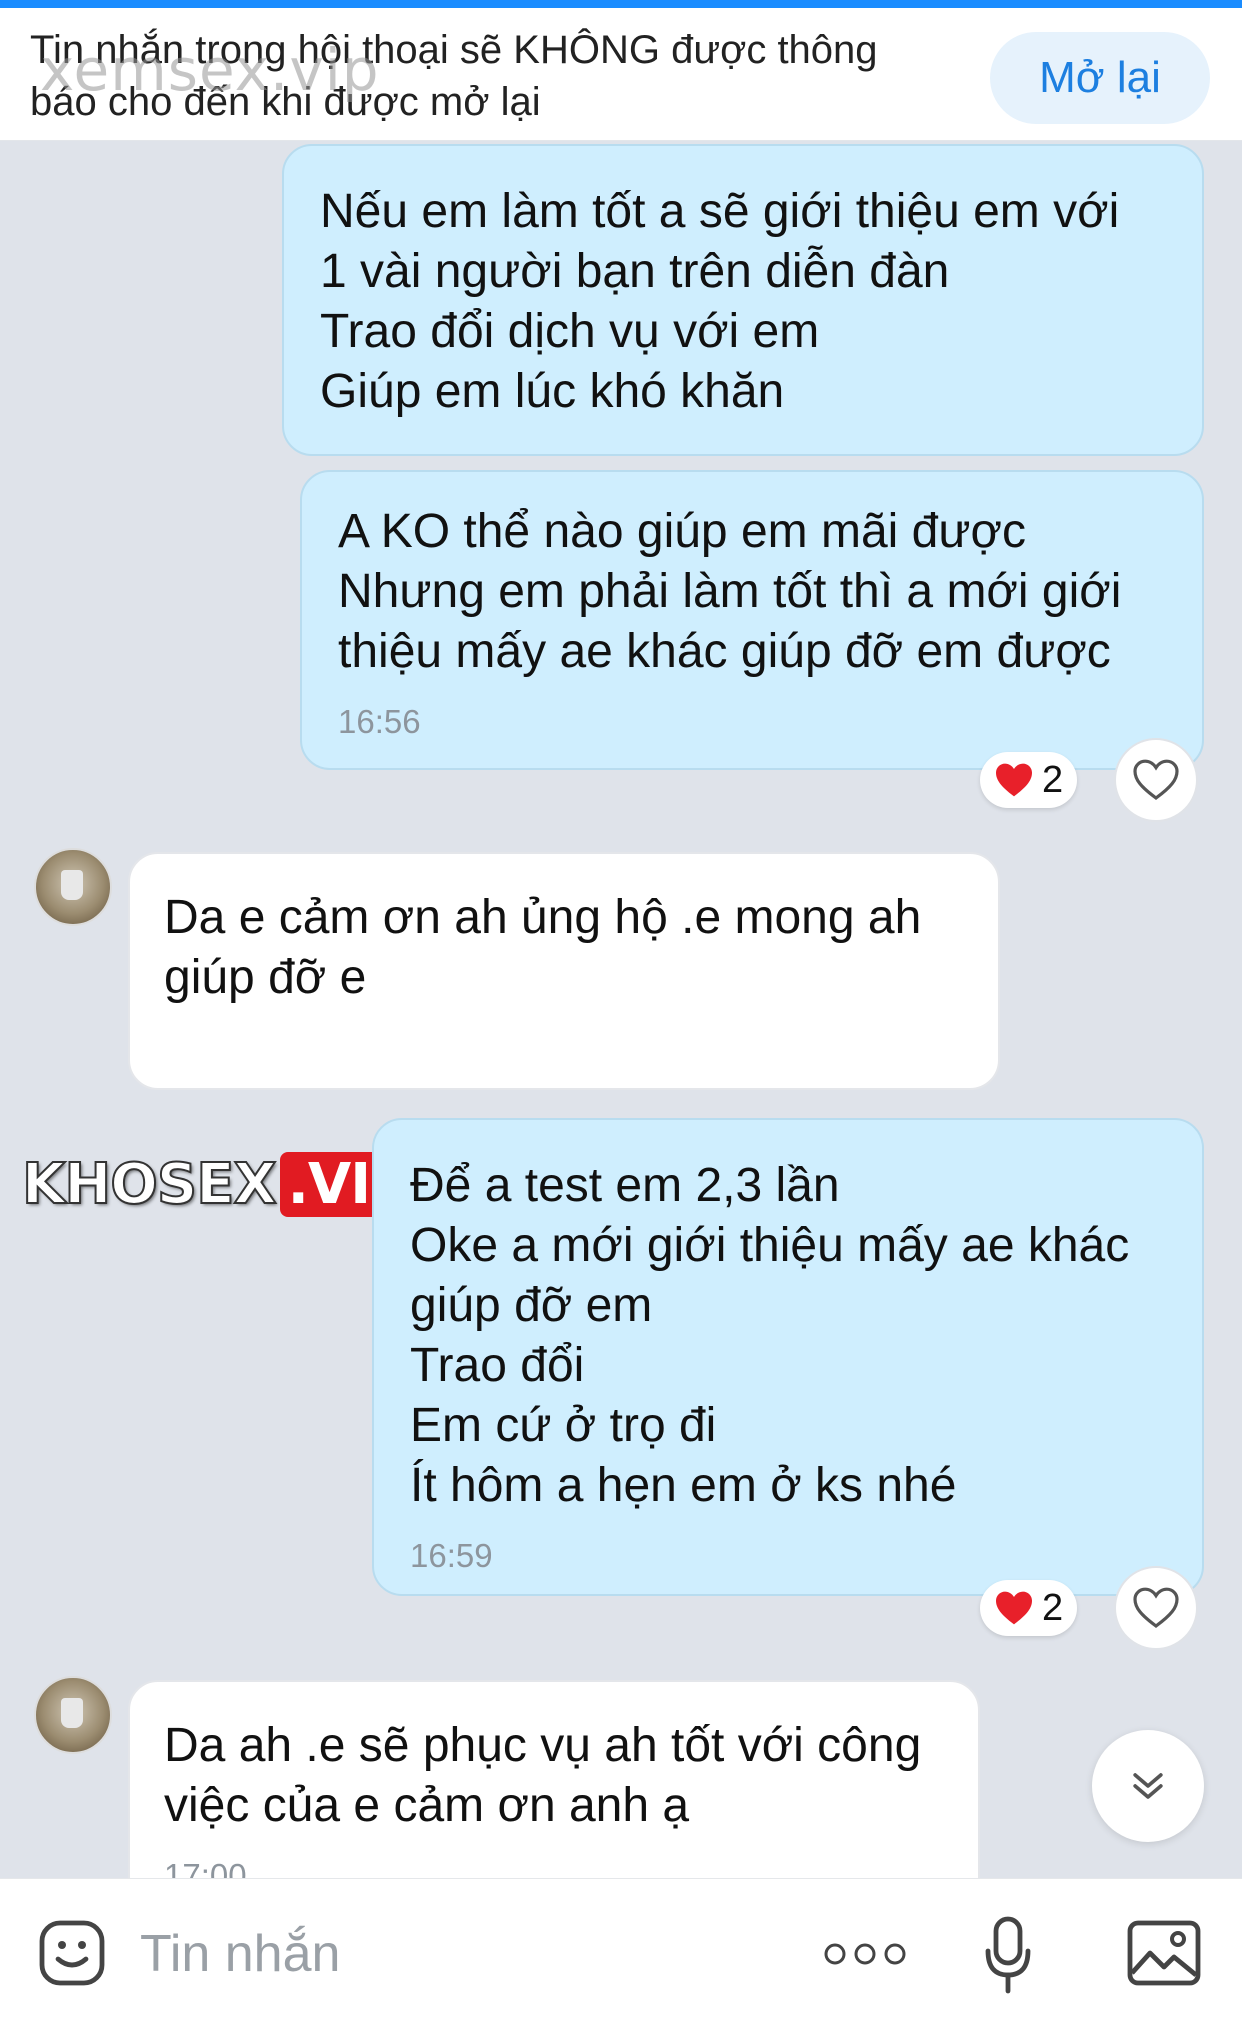 The image size is (1242, 2025). I want to click on message-line: Để a test em 2,3 lần, so click(625, 1185).